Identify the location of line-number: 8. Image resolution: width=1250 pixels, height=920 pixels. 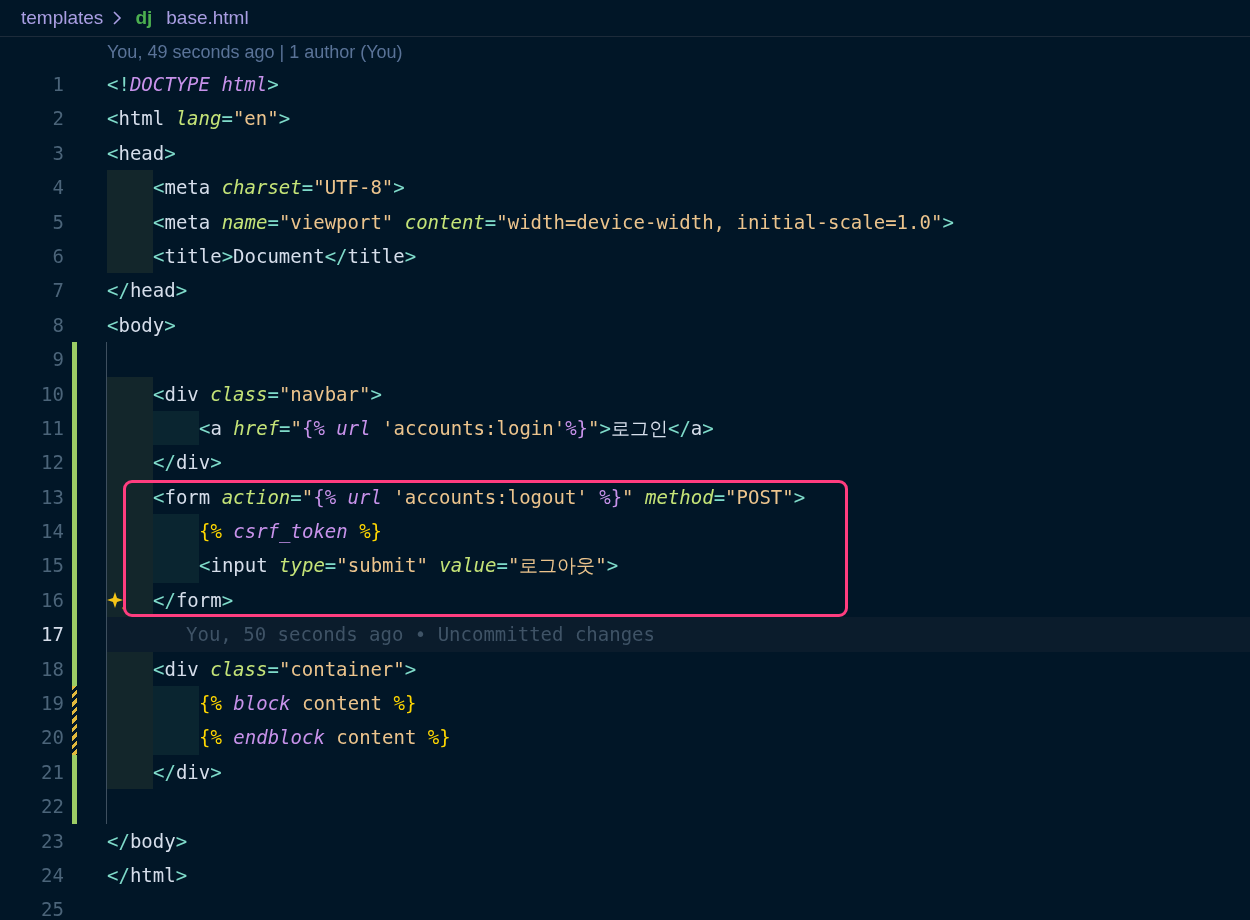
(57, 325).